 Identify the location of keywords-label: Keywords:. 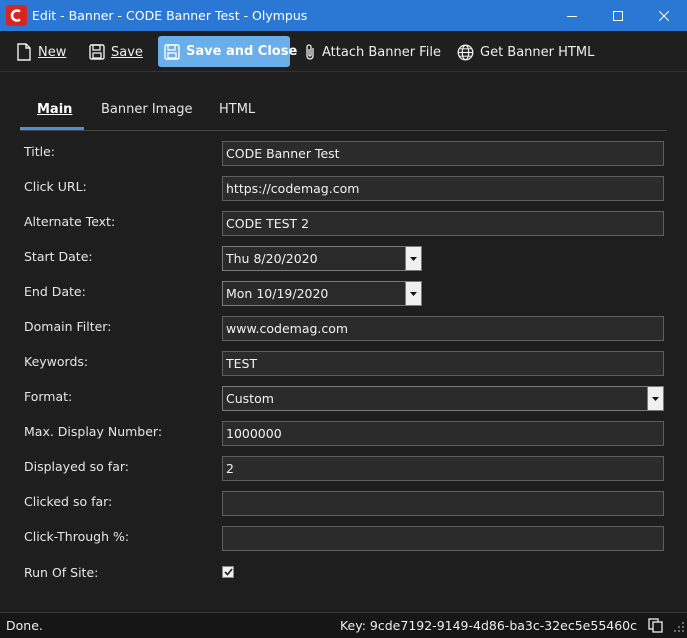
(56, 361).